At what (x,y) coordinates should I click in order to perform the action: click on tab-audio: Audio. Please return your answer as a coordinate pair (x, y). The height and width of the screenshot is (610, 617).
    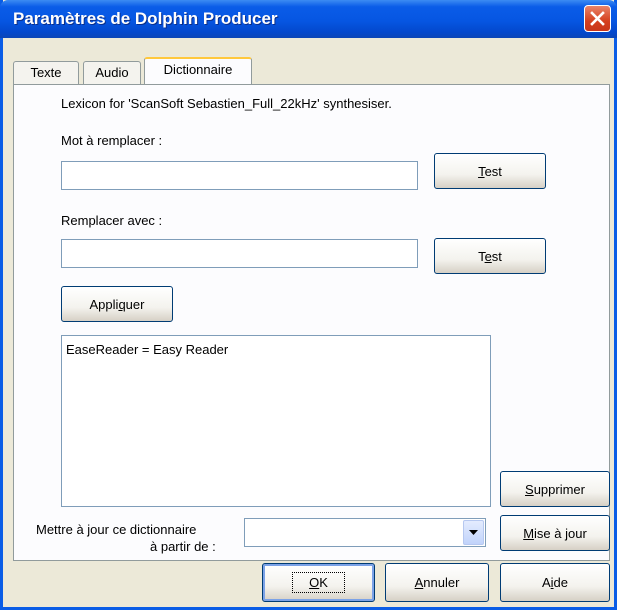
    Looking at the image, I should click on (112, 72).